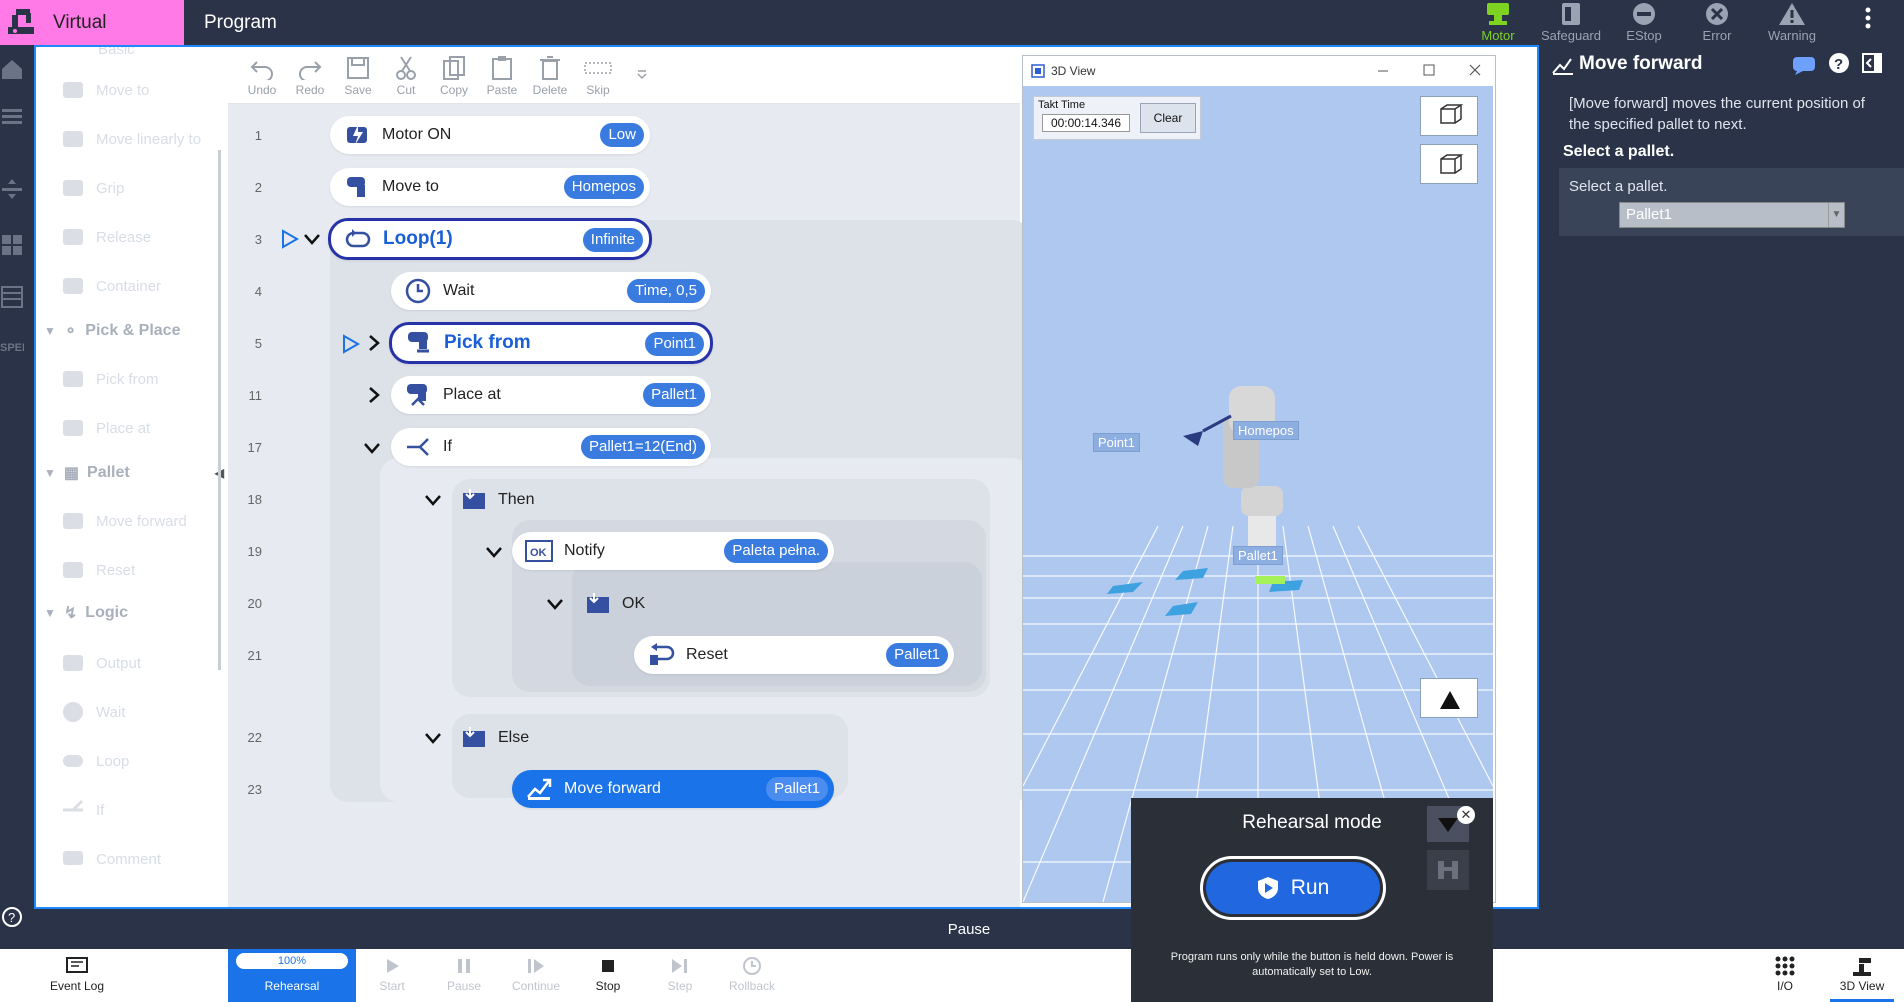 This screenshot has width=1904, height=1002. Describe the element at coordinates (138, 570) in the screenshot. I see `palette-item-reset: Reset` at that location.